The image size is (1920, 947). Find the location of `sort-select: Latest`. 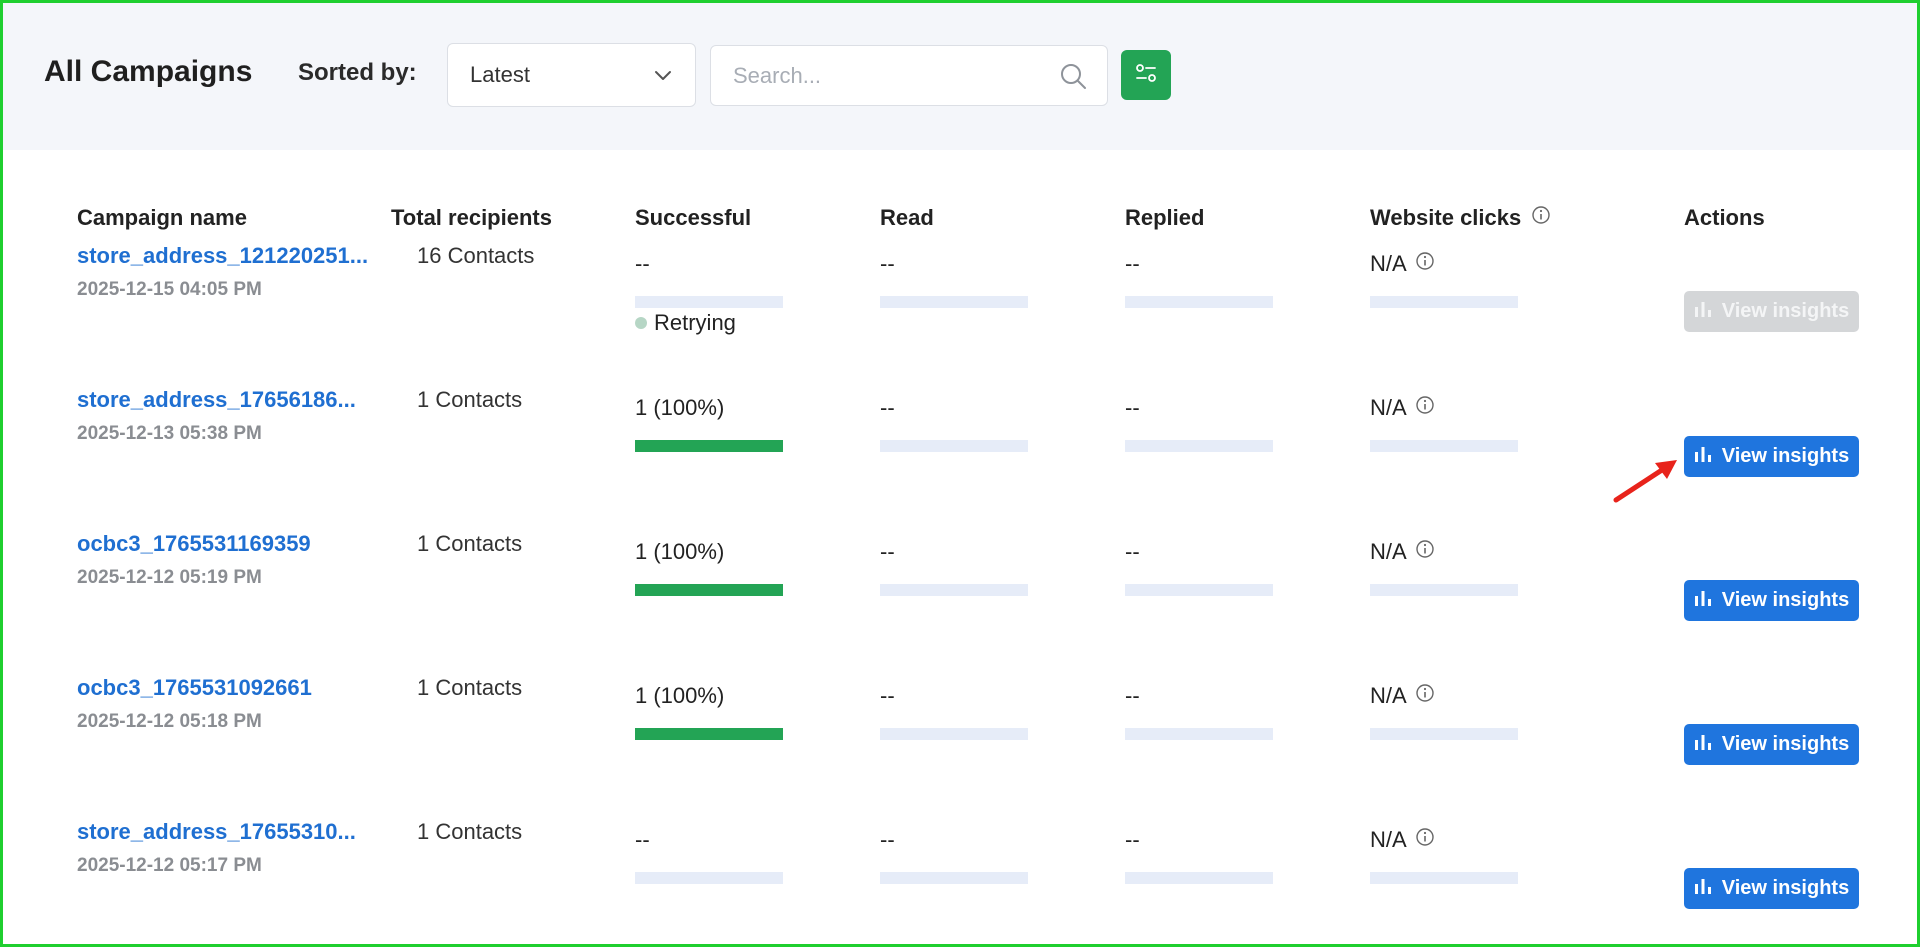

sort-select: Latest is located at coordinates (571, 75).